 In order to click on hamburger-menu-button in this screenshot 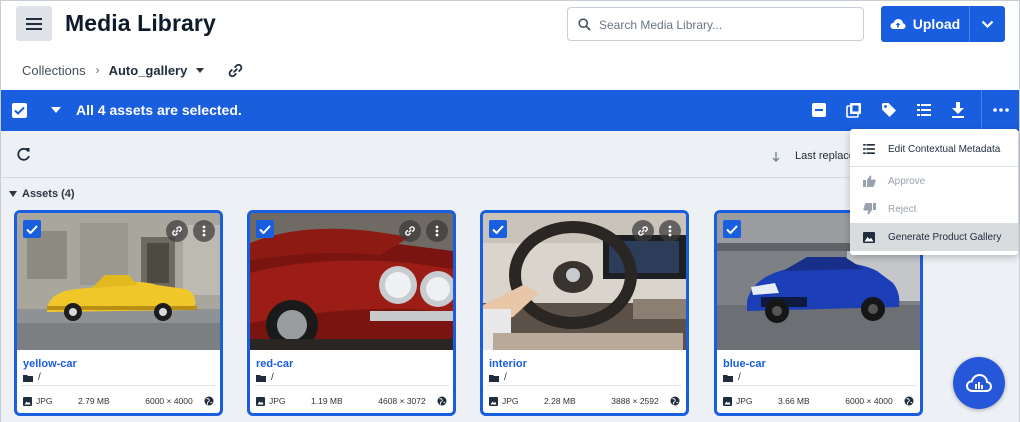, I will do `click(34, 23)`.